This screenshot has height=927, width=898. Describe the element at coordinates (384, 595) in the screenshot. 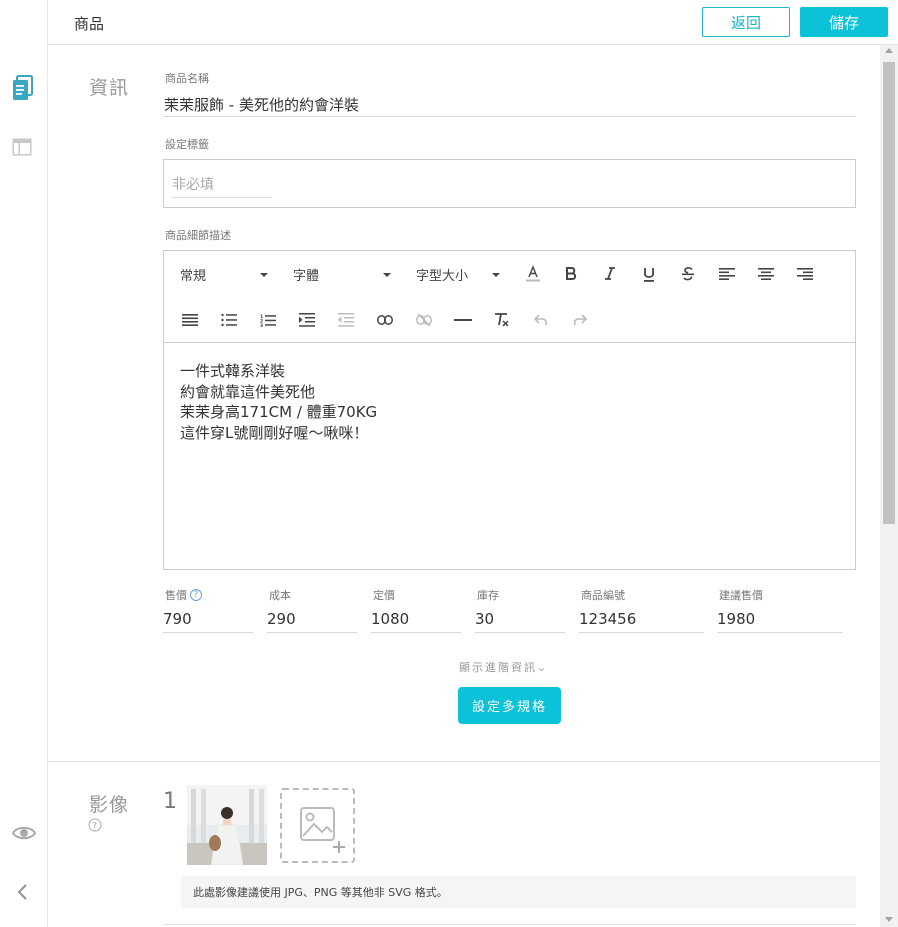

I see `list-price-label: 定價` at that location.